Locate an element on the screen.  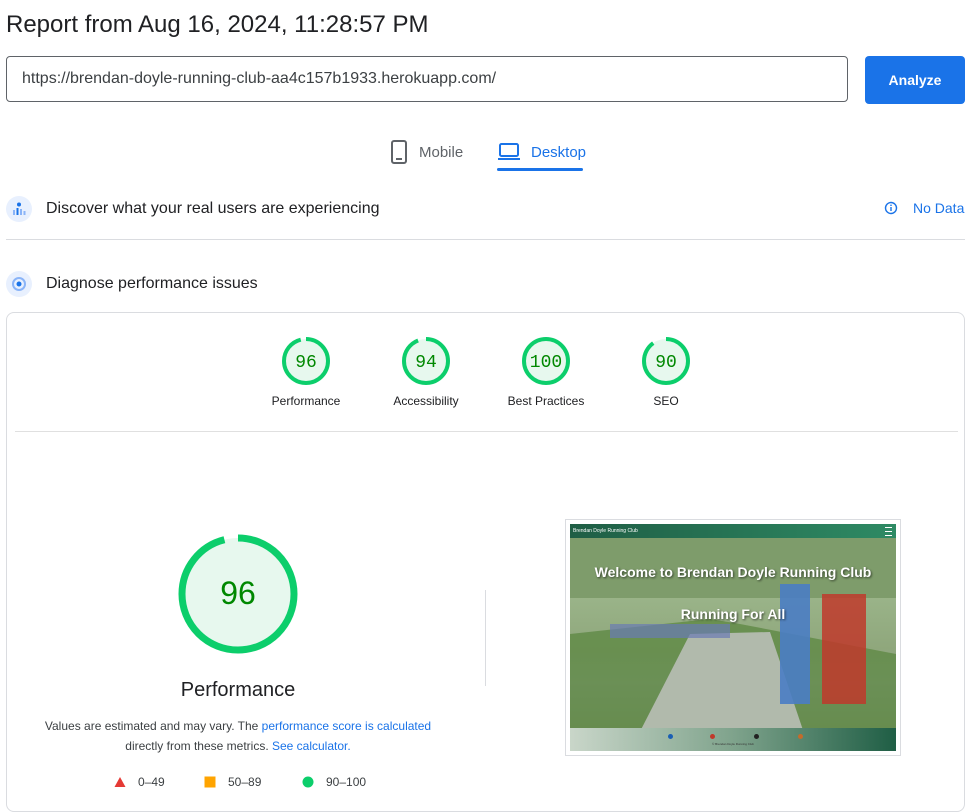
legend-range: 90–100 is located at coordinates (346, 782).